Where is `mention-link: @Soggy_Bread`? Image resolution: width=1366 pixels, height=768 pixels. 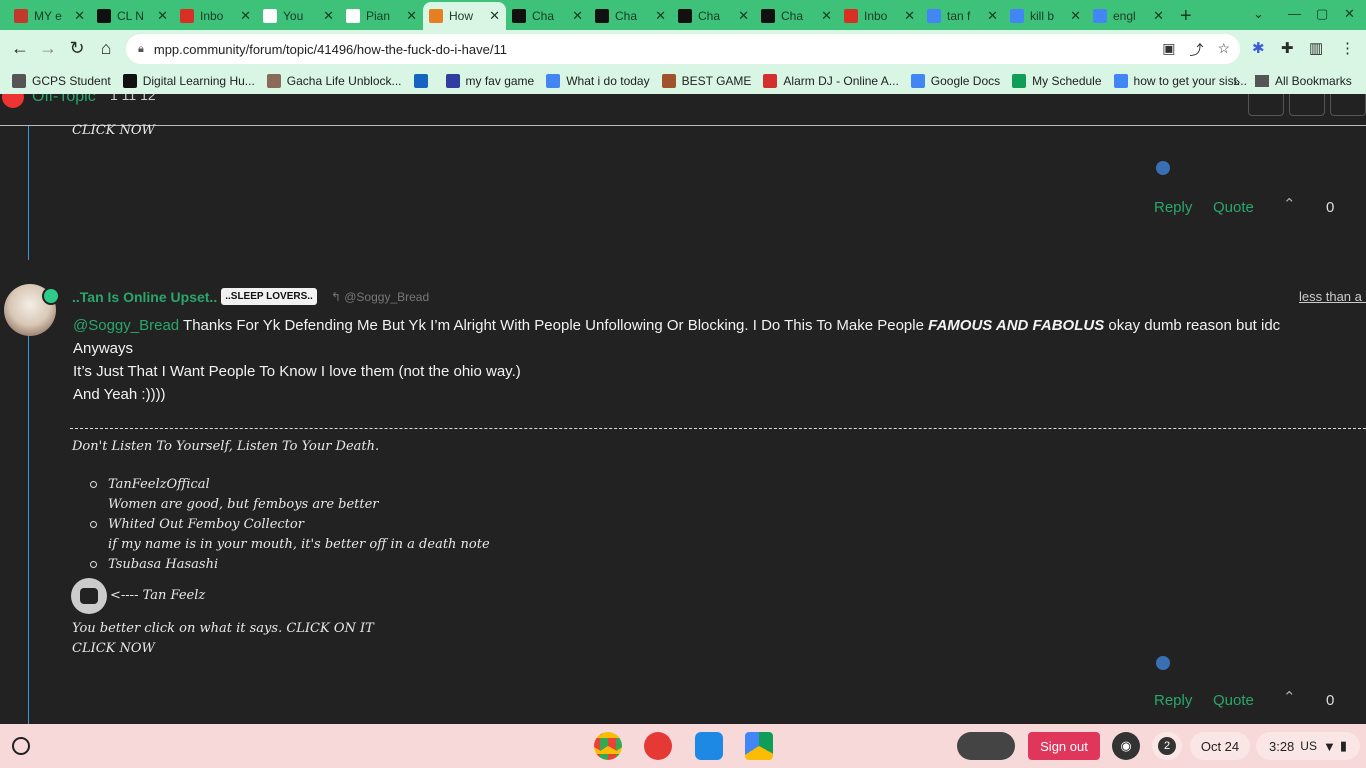 mention-link: @Soggy_Bread is located at coordinates (126, 325).